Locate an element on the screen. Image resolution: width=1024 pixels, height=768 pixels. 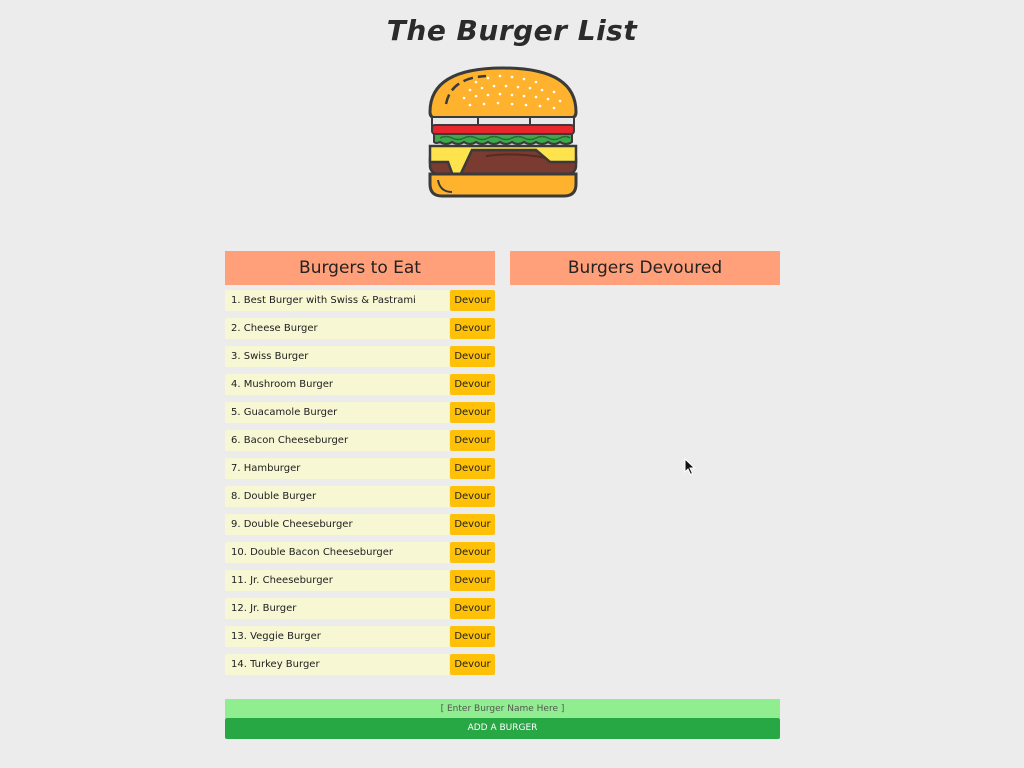
burger-row: 11. Jr. Cheeseburger Devour is located at coordinates (360, 583).